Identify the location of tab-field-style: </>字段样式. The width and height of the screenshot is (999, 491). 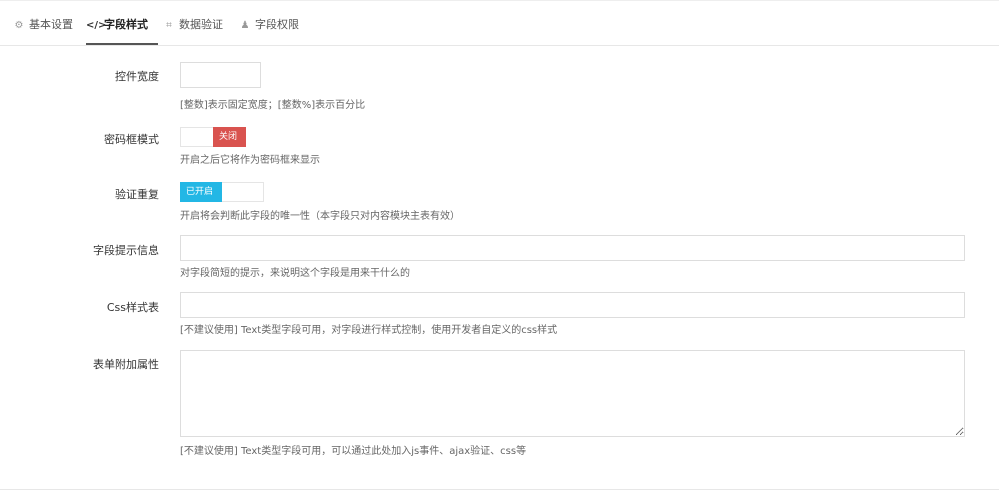
(122, 22).